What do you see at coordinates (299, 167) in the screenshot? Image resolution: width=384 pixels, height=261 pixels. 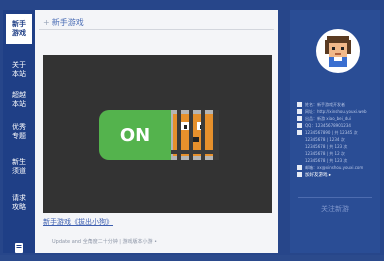 I see `mail-icon` at bounding box center [299, 167].